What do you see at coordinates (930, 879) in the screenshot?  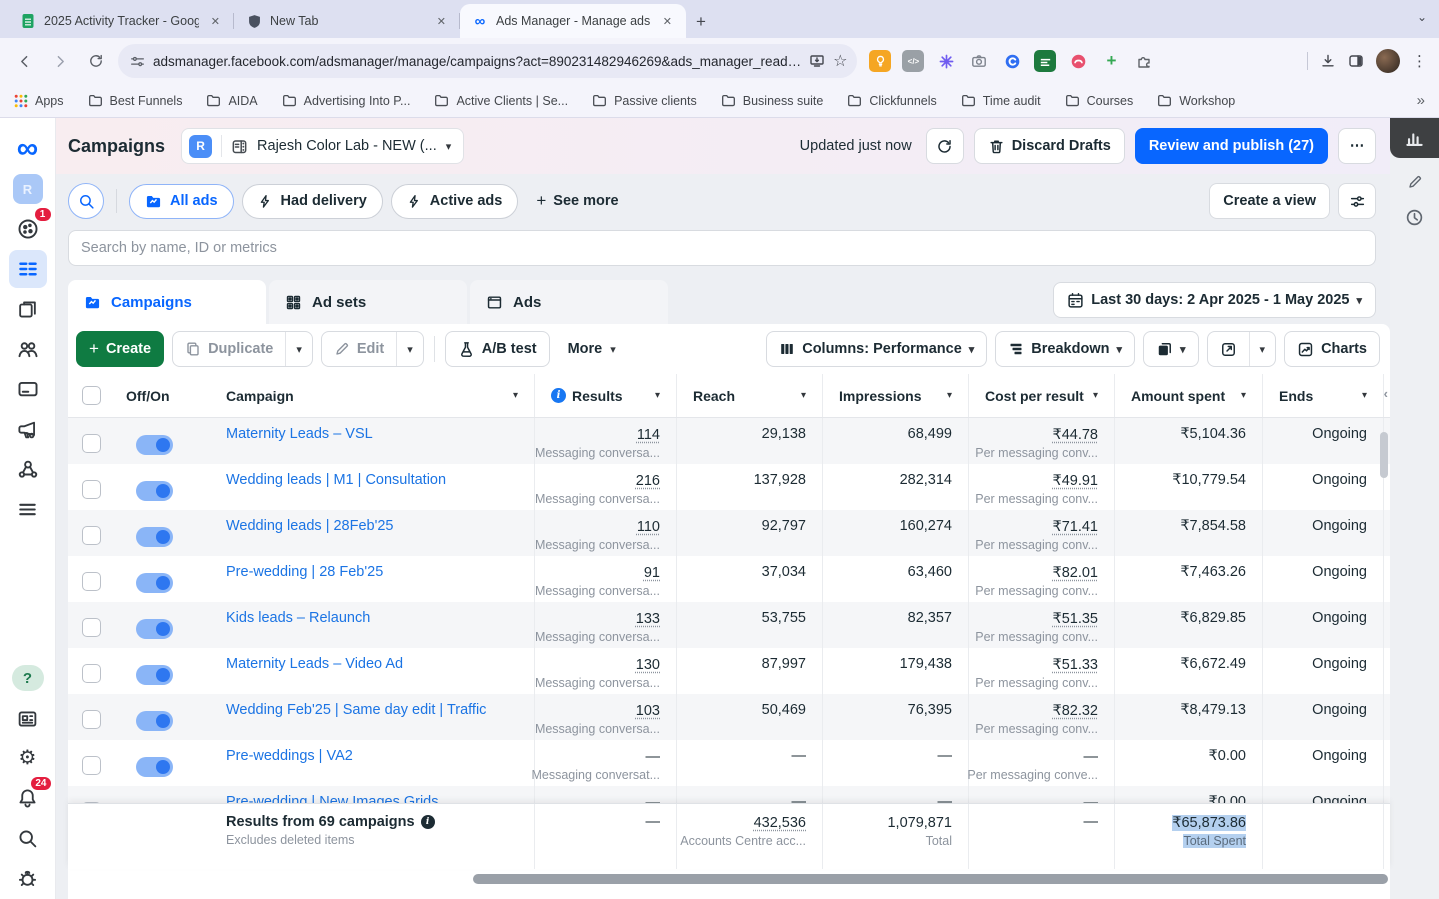 I see `scrollbar-thumb` at bounding box center [930, 879].